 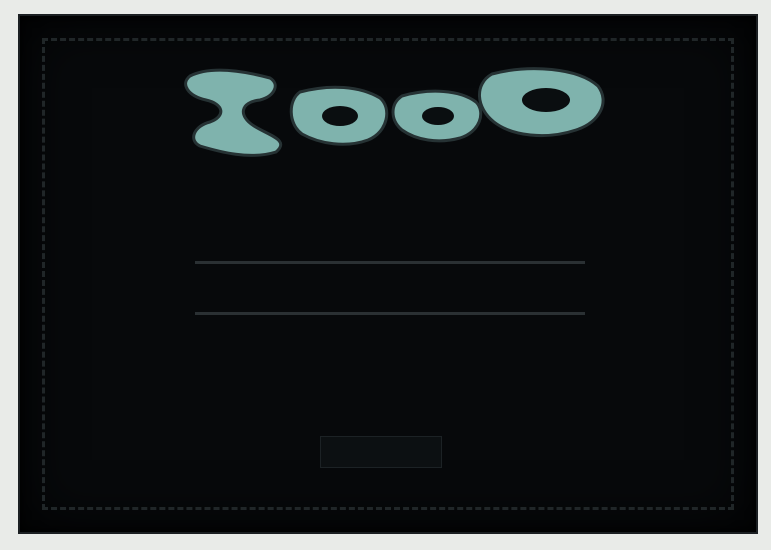 I want to click on selection-box, so click(x=381, y=452).